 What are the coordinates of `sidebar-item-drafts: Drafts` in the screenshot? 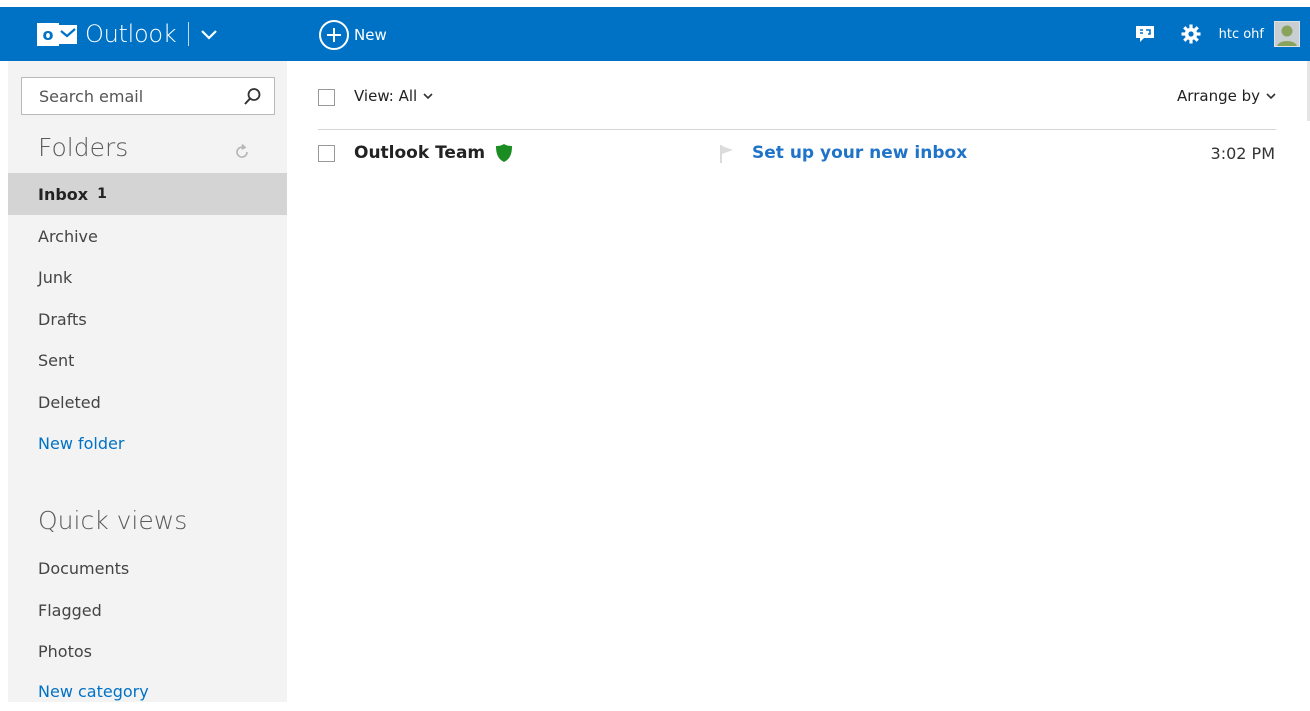 It's located at (147, 319).